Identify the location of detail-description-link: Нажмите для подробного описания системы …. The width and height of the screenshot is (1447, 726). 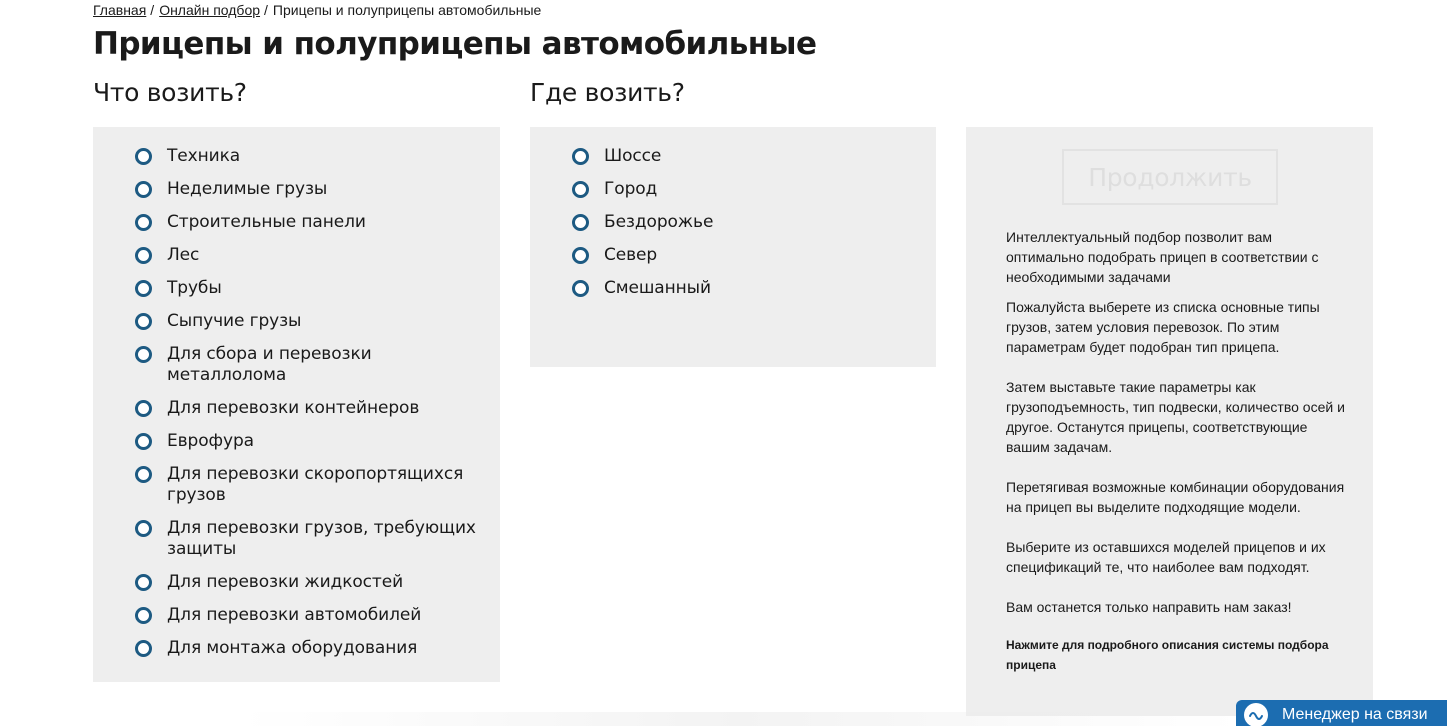
(1178, 655).